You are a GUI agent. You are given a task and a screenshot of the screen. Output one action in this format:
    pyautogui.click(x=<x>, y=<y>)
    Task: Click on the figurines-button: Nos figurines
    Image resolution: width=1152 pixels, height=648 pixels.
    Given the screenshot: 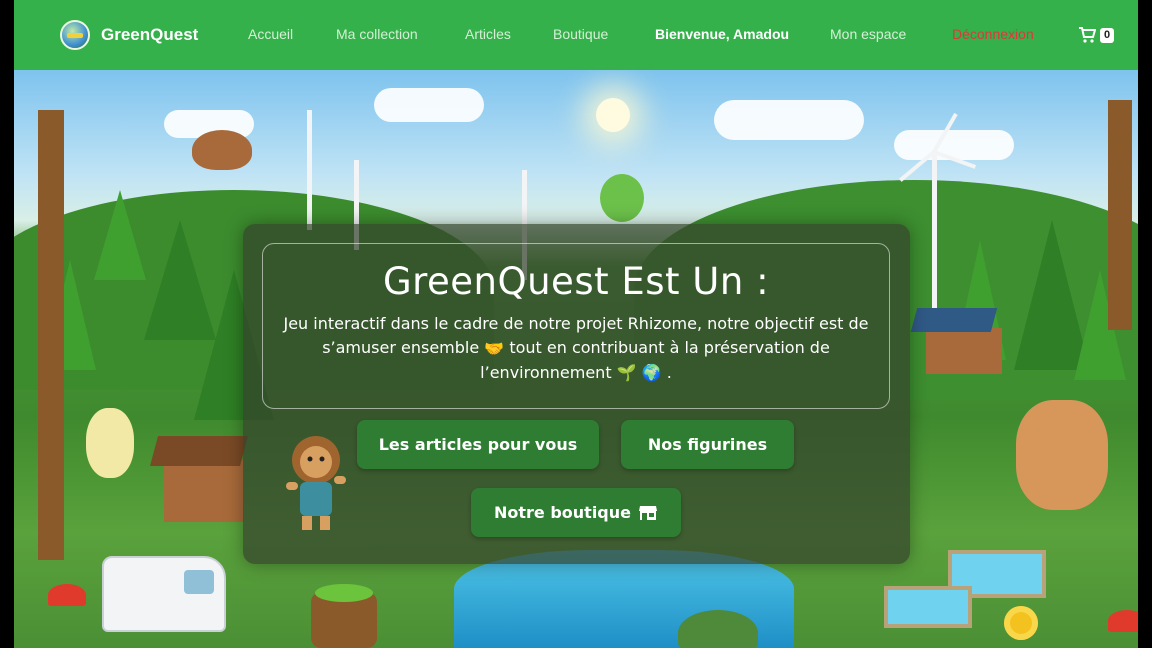 What is the action you would take?
    pyautogui.click(x=707, y=444)
    